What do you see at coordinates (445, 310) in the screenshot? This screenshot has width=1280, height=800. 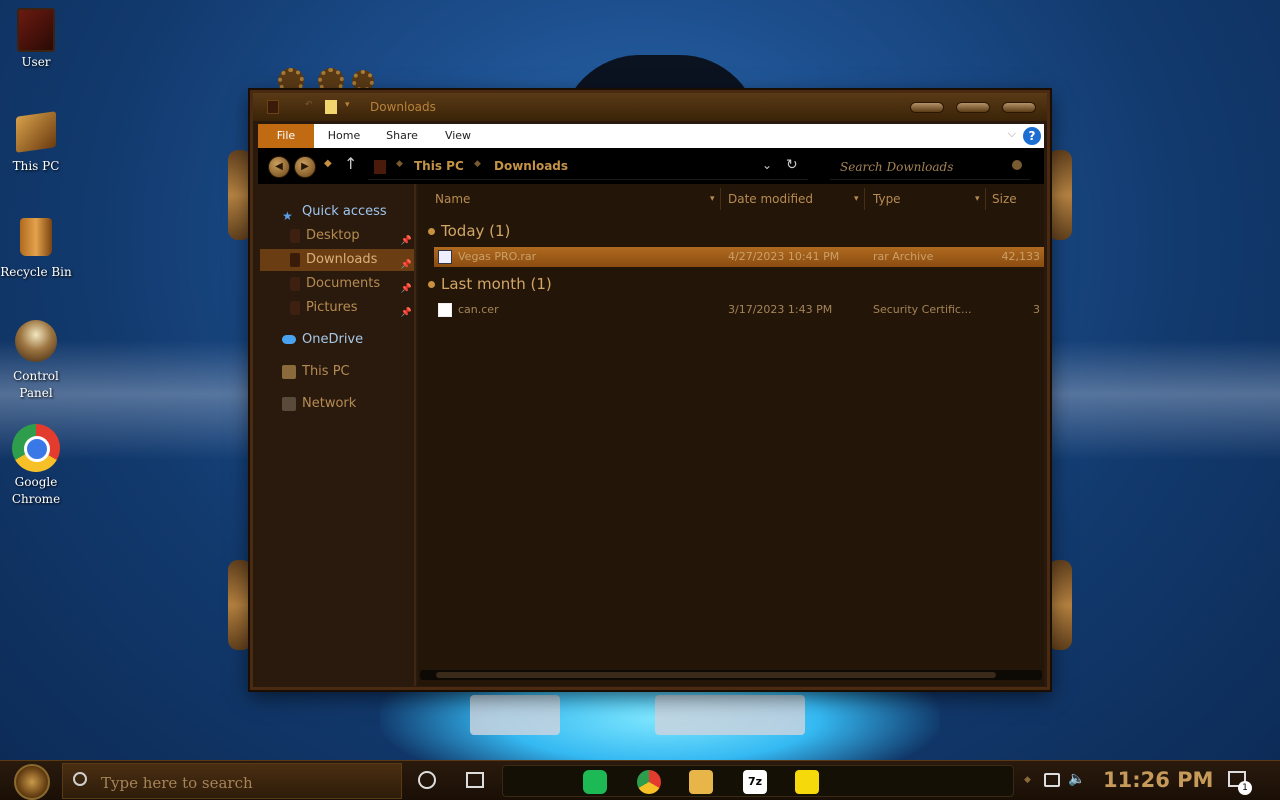 I see `certificate-file-icon` at bounding box center [445, 310].